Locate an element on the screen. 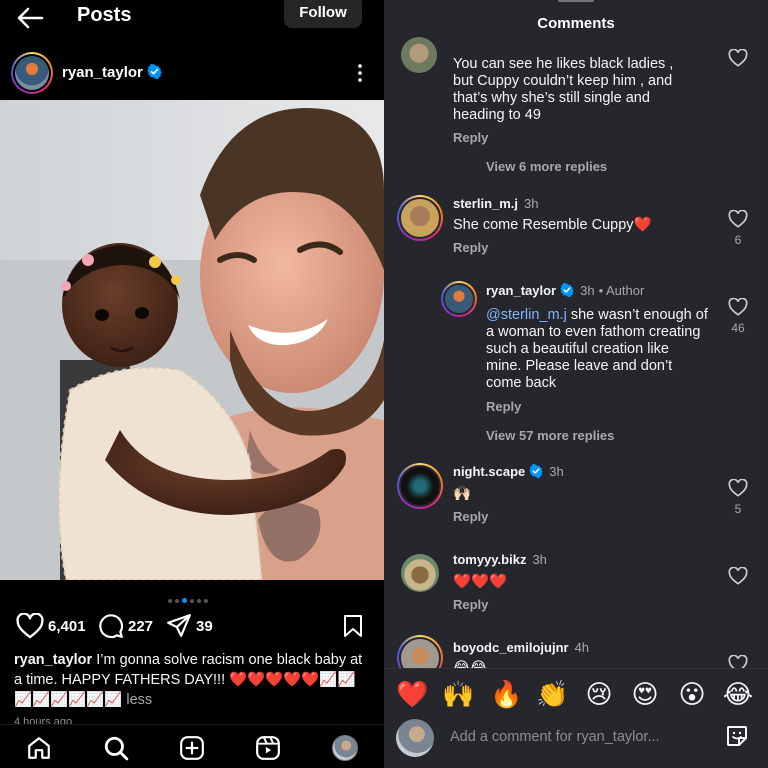 The width and height of the screenshot is (768, 768). author-username: ryan_taylor is located at coordinates (112, 72).